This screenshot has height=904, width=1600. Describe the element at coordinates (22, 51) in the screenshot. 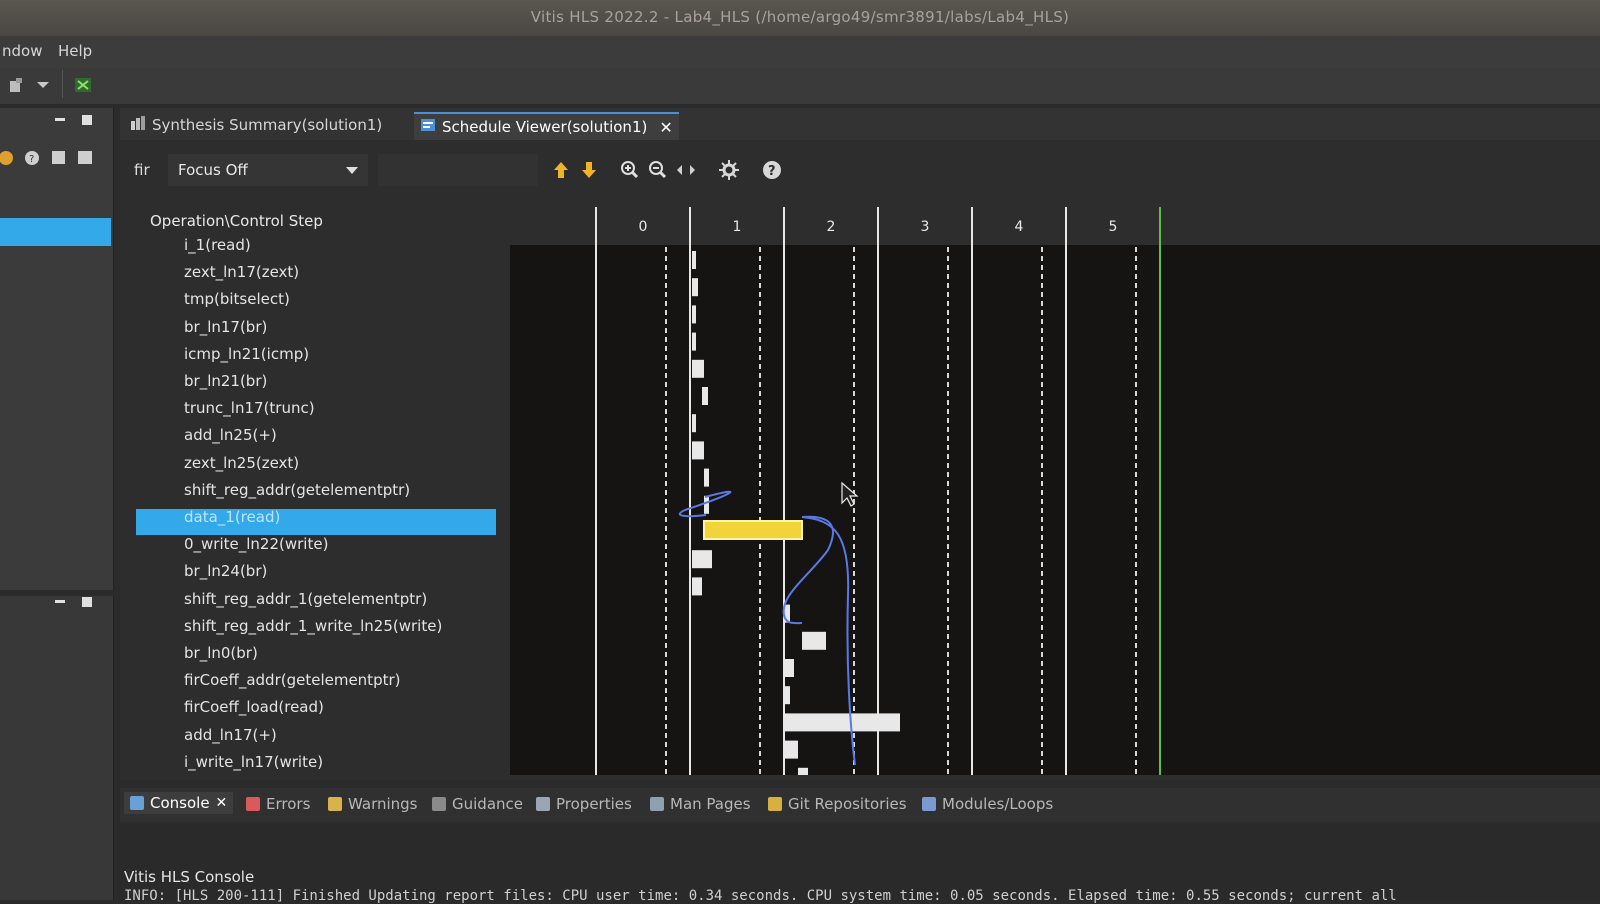

I see `menu-window: ndow` at that location.